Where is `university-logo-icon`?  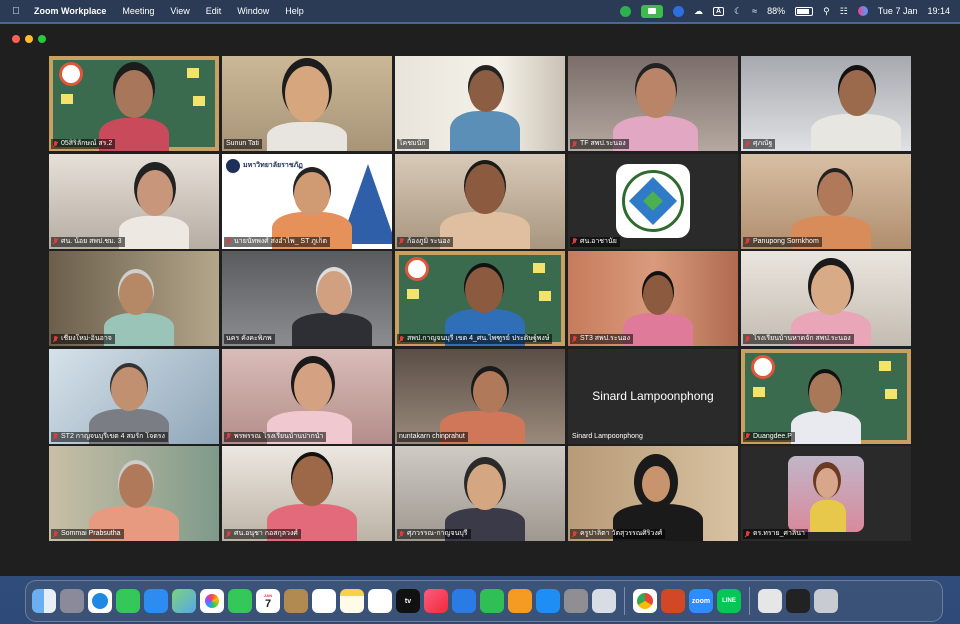
university-logo-icon is located at coordinates (233, 165).